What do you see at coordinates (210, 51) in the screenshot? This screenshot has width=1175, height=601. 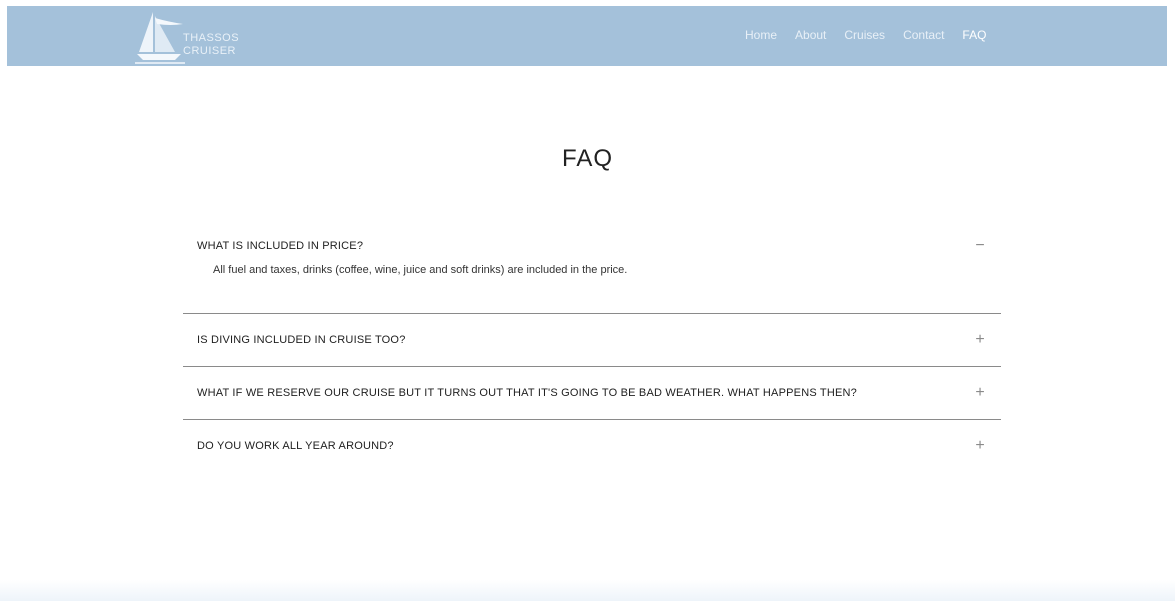 I see `logo-line-2: CRUISER` at bounding box center [210, 51].